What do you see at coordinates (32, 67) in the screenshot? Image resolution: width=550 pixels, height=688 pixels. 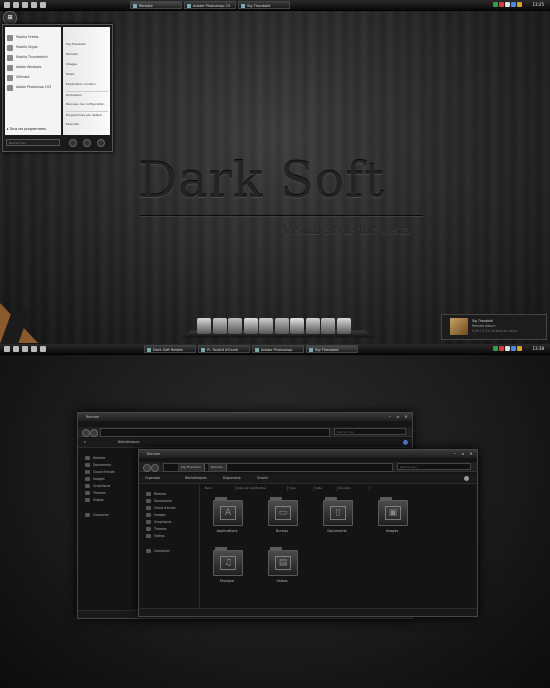 I see `pinned-item: Adobe Windows` at bounding box center [32, 67].